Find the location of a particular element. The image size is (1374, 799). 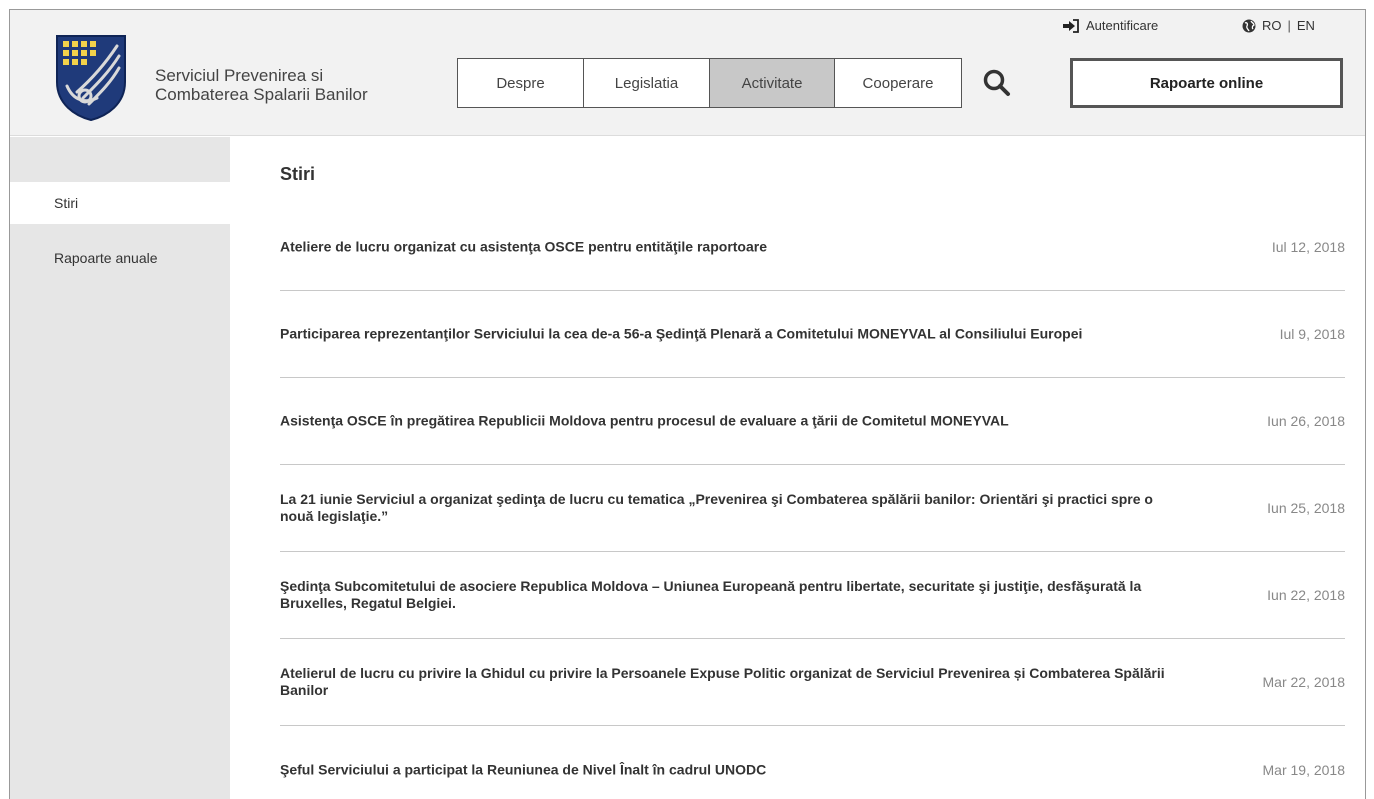

site-name-line2: Combaterea Spalarii Banilor is located at coordinates (261, 94).